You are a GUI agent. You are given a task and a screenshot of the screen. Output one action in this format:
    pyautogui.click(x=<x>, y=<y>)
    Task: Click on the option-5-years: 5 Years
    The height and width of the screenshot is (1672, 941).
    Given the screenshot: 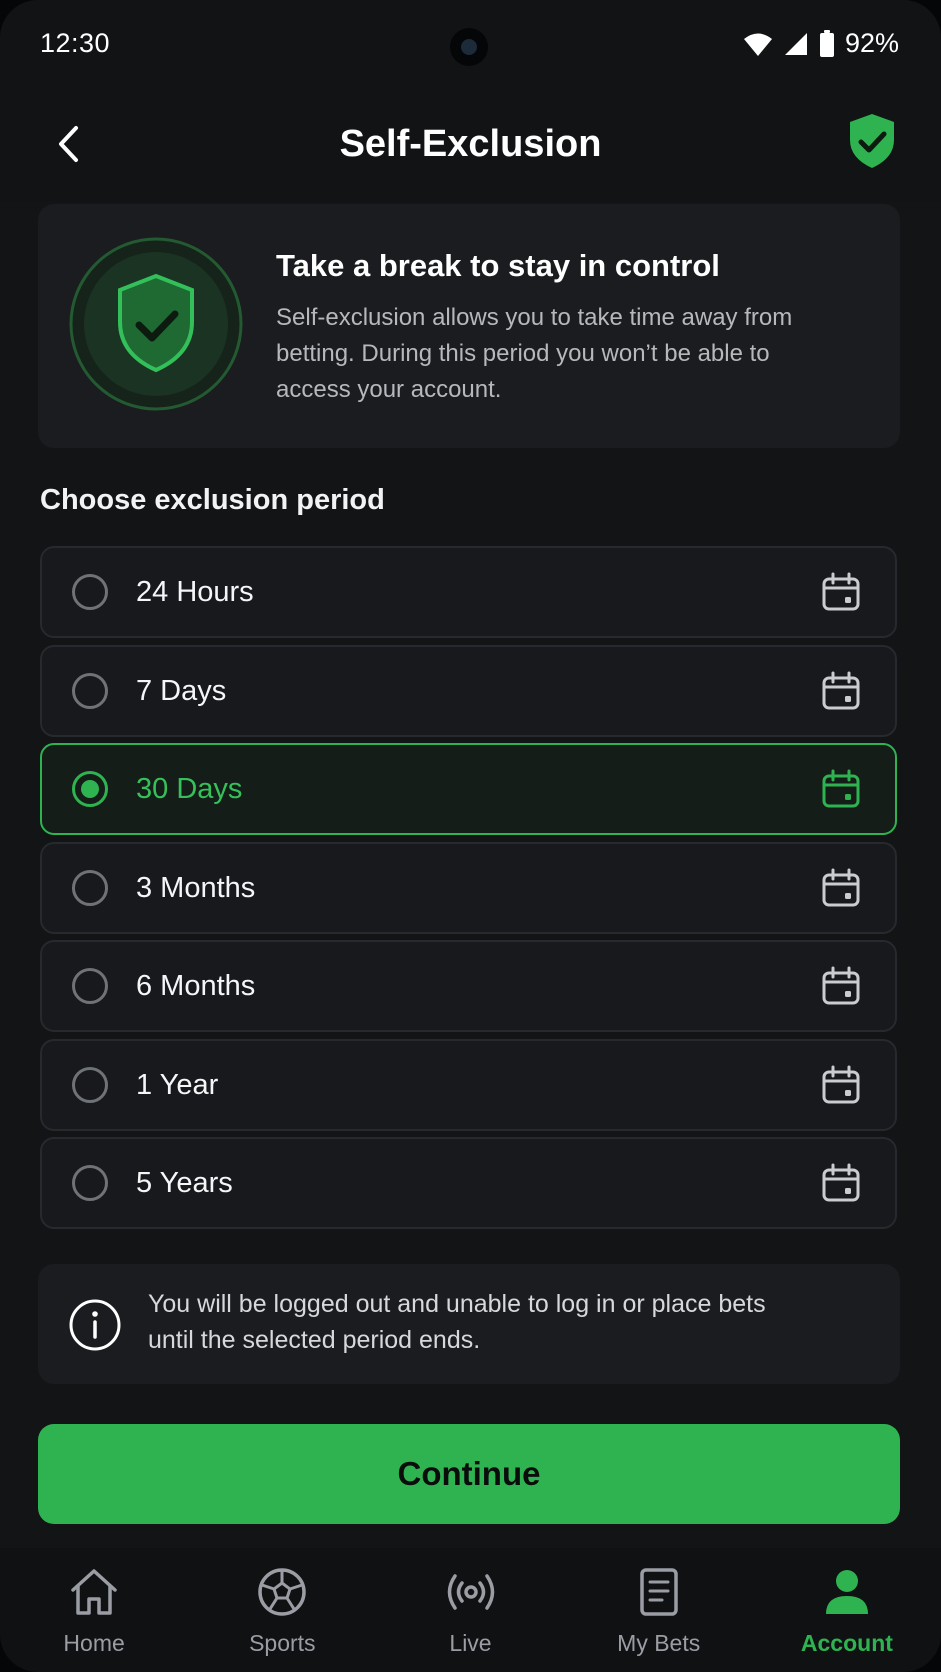 What is the action you would take?
    pyautogui.click(x=468, y=1183)
    